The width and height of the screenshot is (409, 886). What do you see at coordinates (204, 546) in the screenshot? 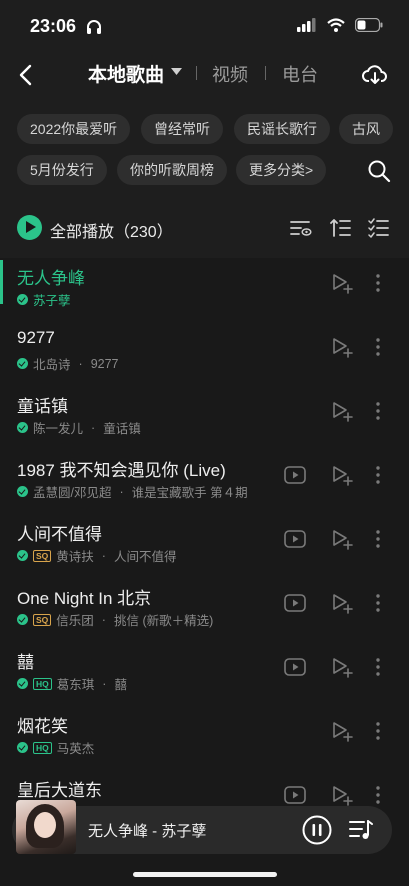
I see `song-row: 人间不值得 SQ 黄诗扶 · 人间不值得` at bounding box center [204, 546].